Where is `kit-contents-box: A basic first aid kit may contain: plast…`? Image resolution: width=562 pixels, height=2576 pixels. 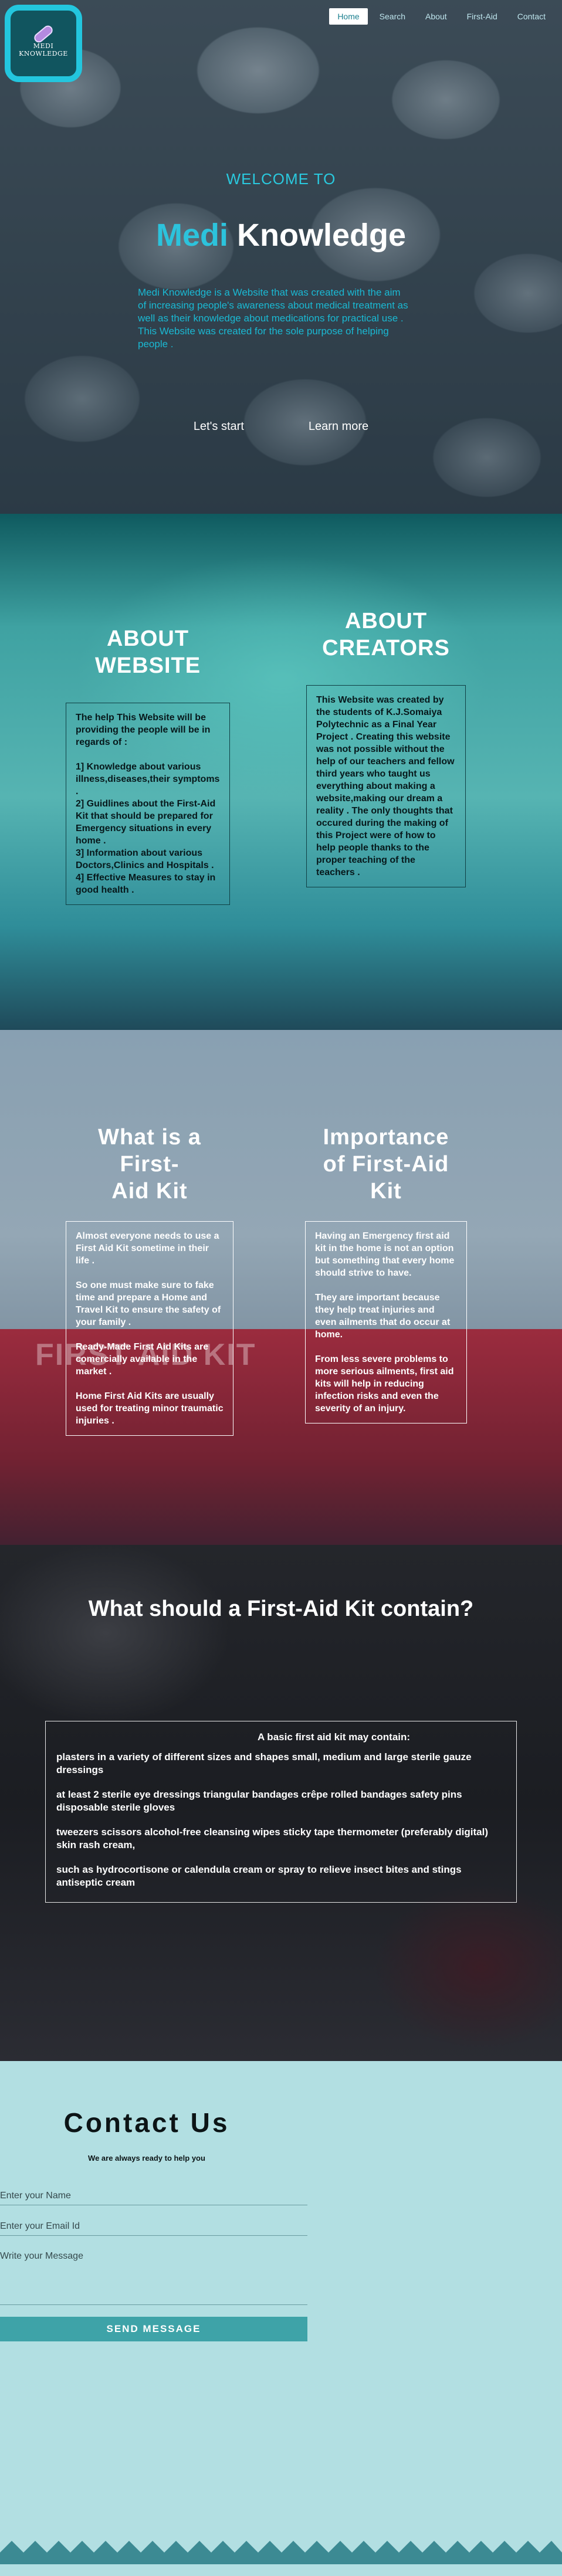
kit-contents-box: A basic first aid kit may contain: plast… is located at coordinates (281, 1812).